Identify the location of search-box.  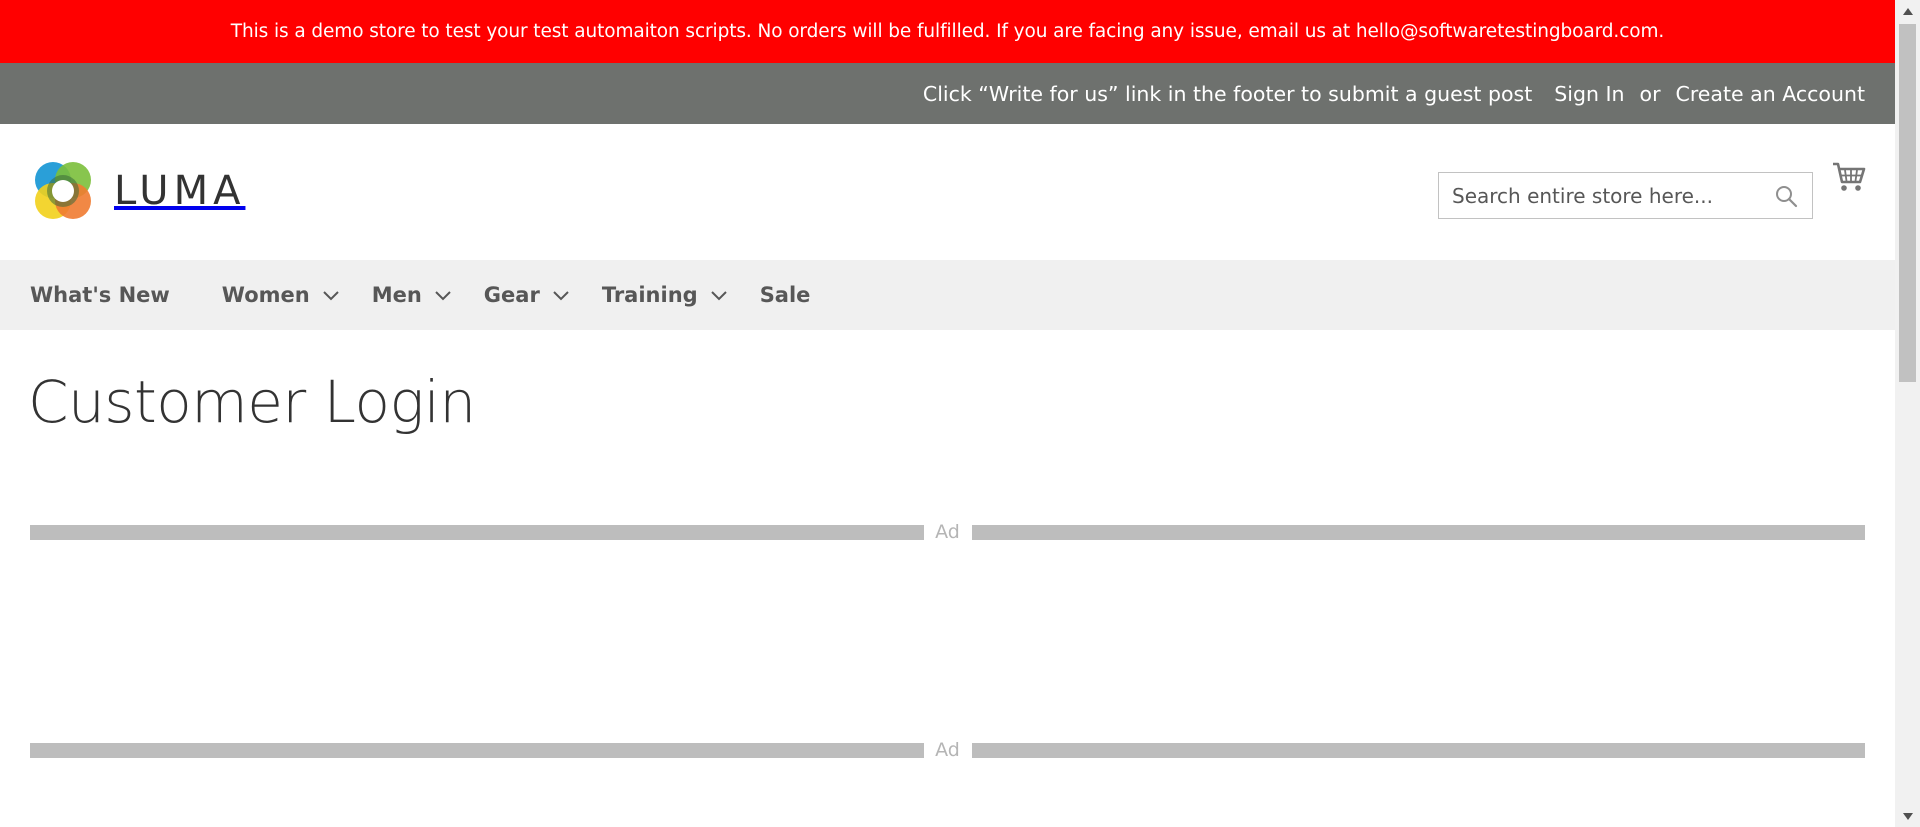
(1625, 195).